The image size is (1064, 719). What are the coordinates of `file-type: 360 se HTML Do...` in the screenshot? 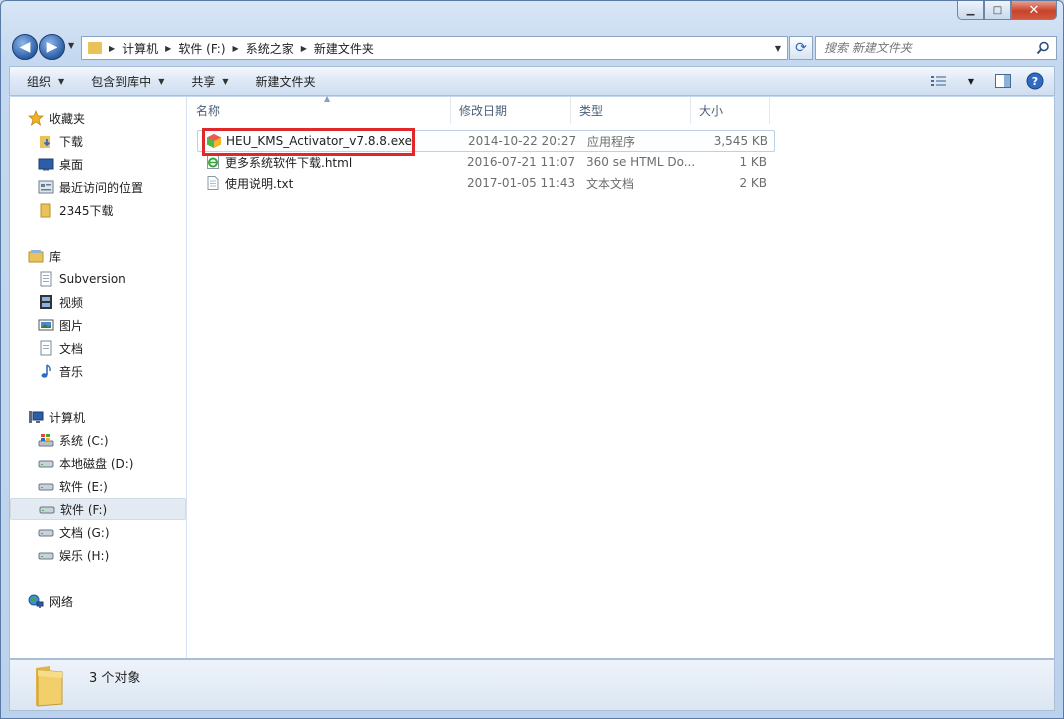 It's located at (641, 162).